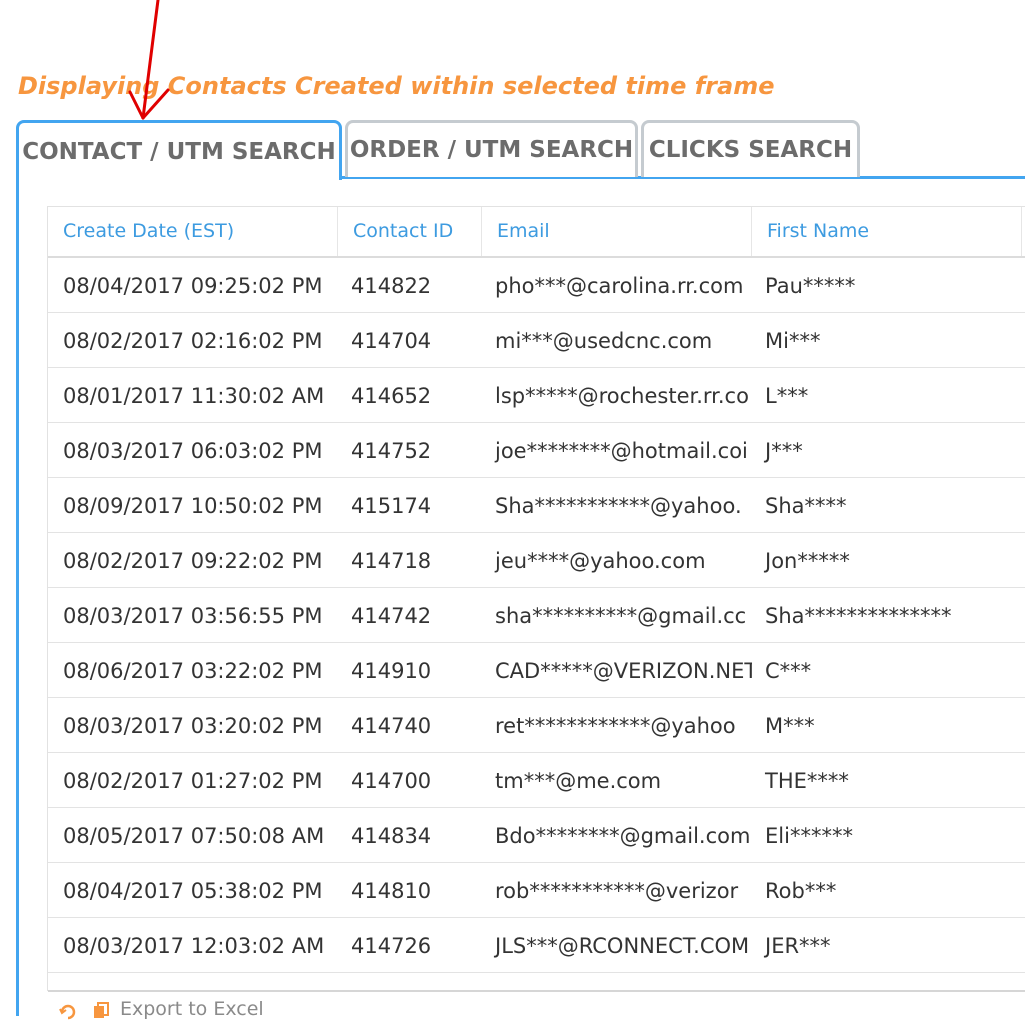 This screenshot has width=1025, height=1022. What do you see at coordinates (621, 616) in the screenshot?
I see `cell-email: sha**********@gmail.cc` at bounding box center [621, 616].